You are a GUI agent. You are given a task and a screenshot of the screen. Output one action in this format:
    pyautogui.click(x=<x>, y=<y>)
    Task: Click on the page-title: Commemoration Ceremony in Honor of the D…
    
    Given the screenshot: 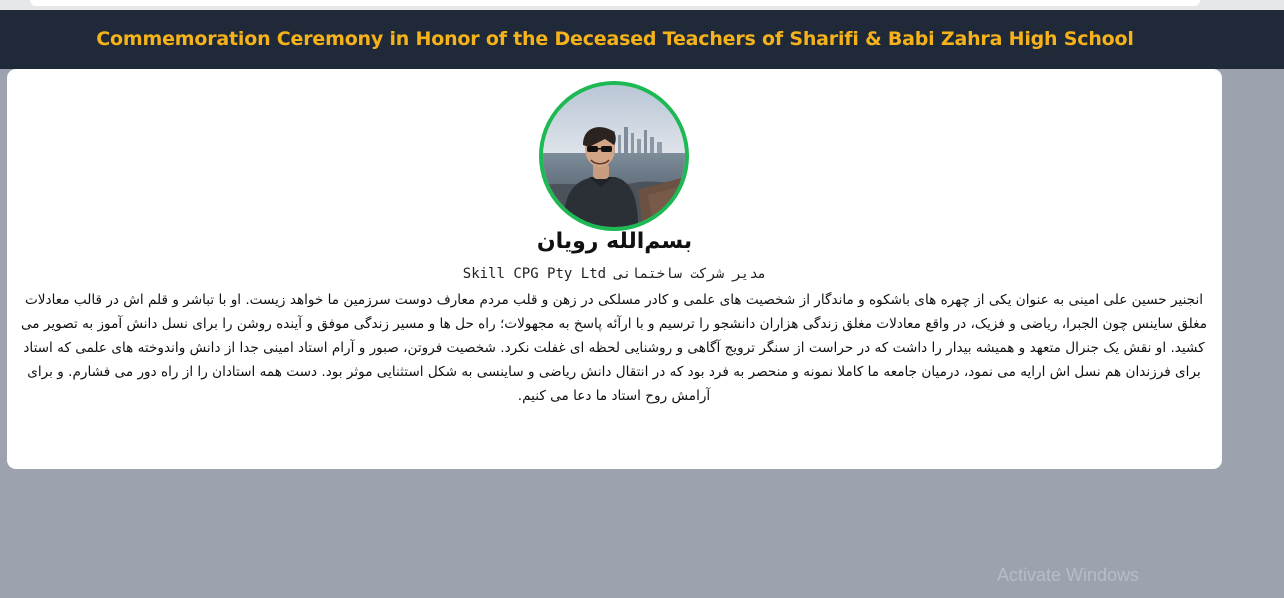 What is the action you would take?
    pyautogui.click(x=615, y=39)
    